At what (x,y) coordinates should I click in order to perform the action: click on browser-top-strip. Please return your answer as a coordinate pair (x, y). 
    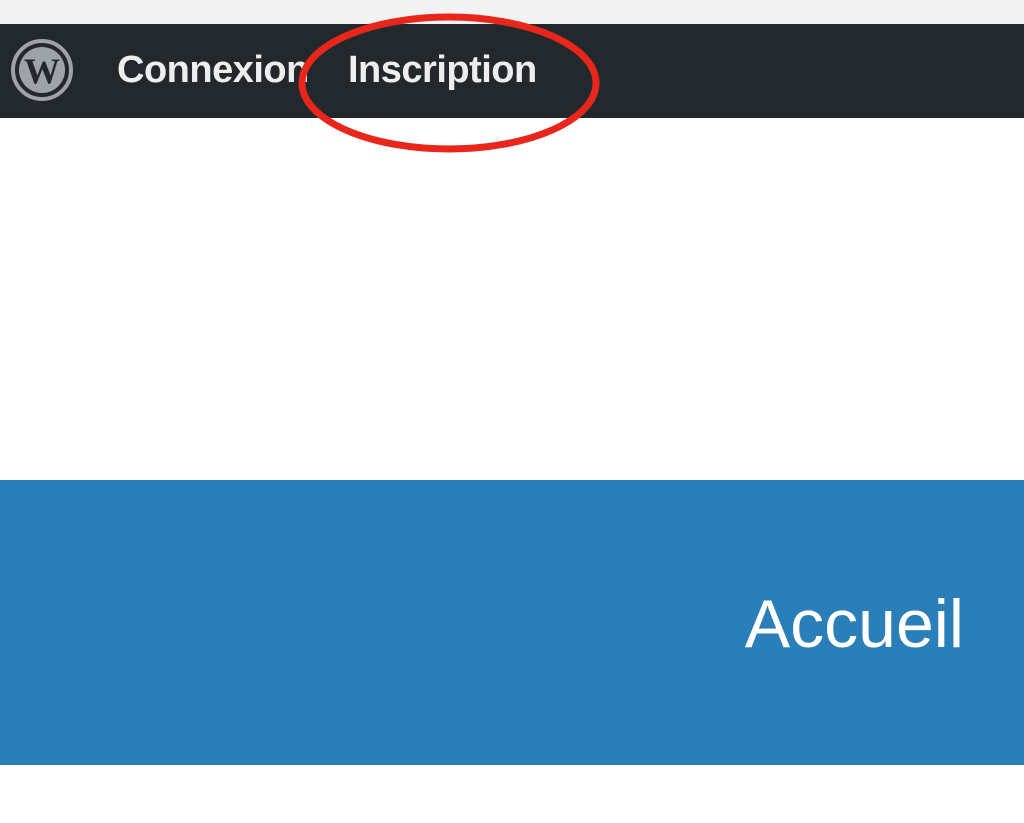
    Looking at the image, I should click on (512, 12).